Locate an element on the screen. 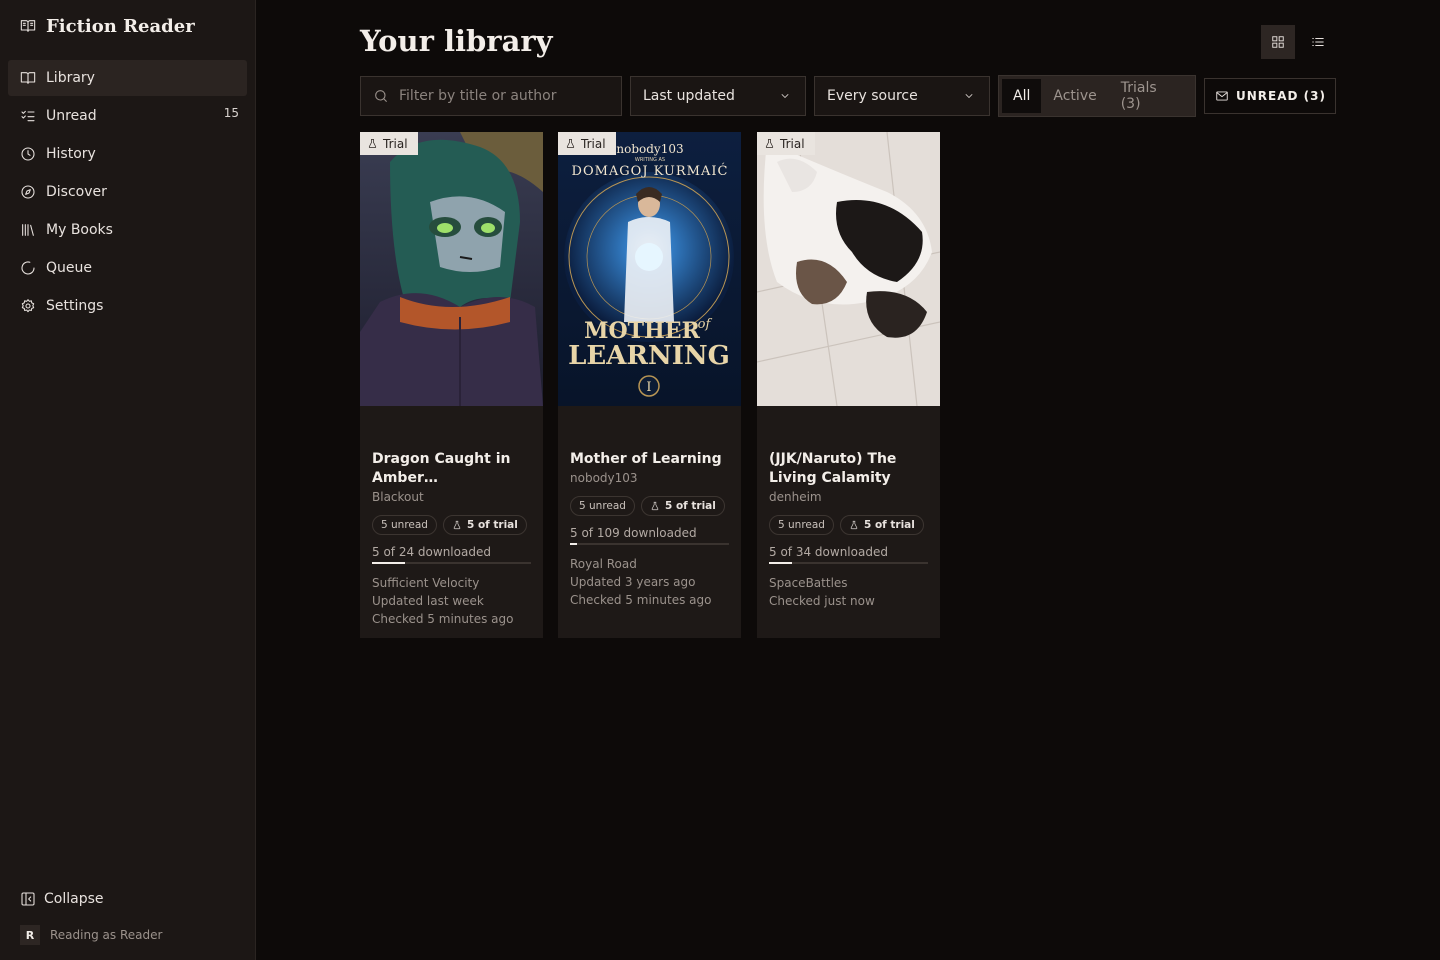 The image size is (1440, 960). sort-select: Last updated is located at coordinates (718, 96).